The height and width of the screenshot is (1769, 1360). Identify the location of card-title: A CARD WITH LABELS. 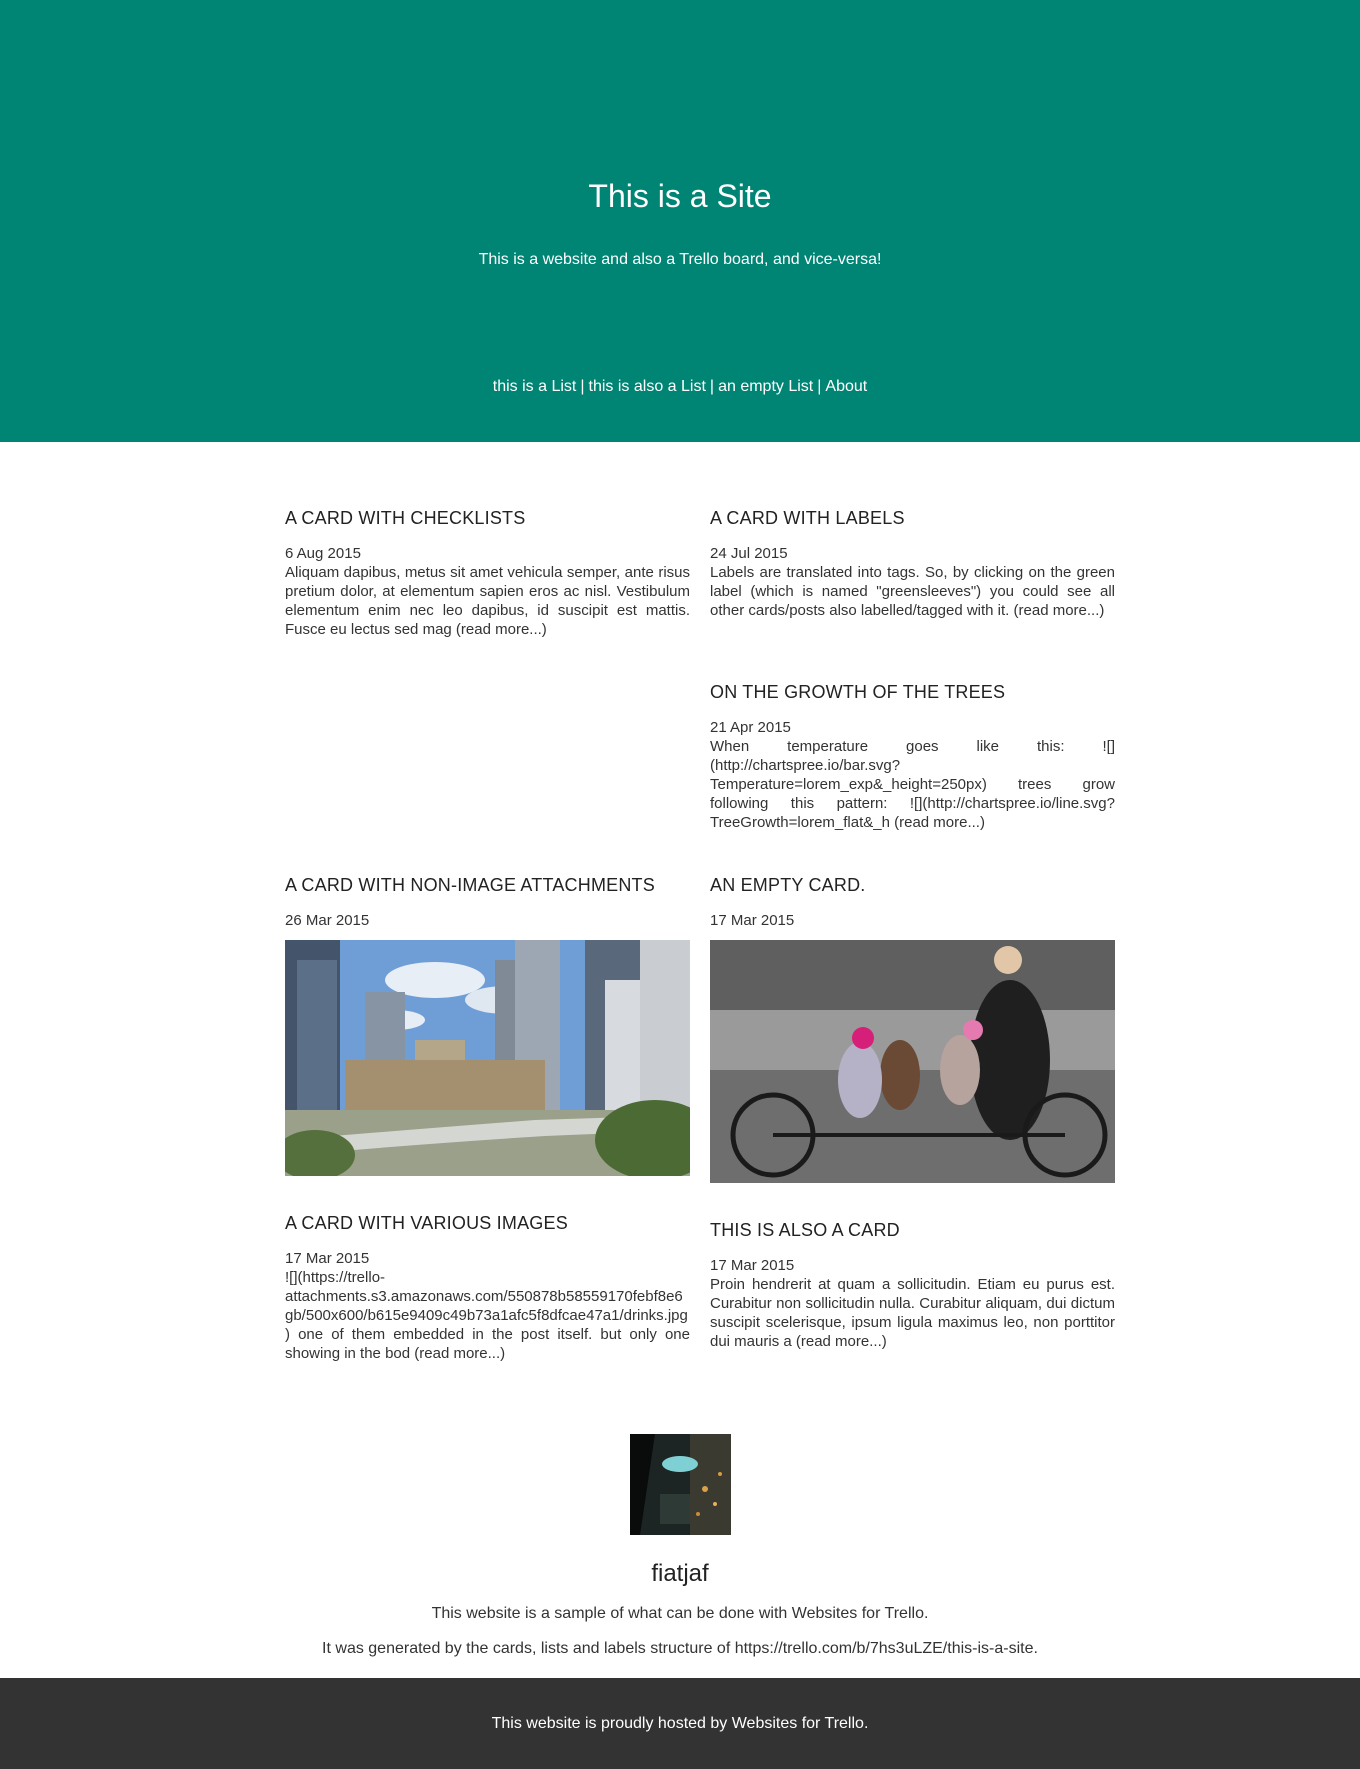
(912, 525).